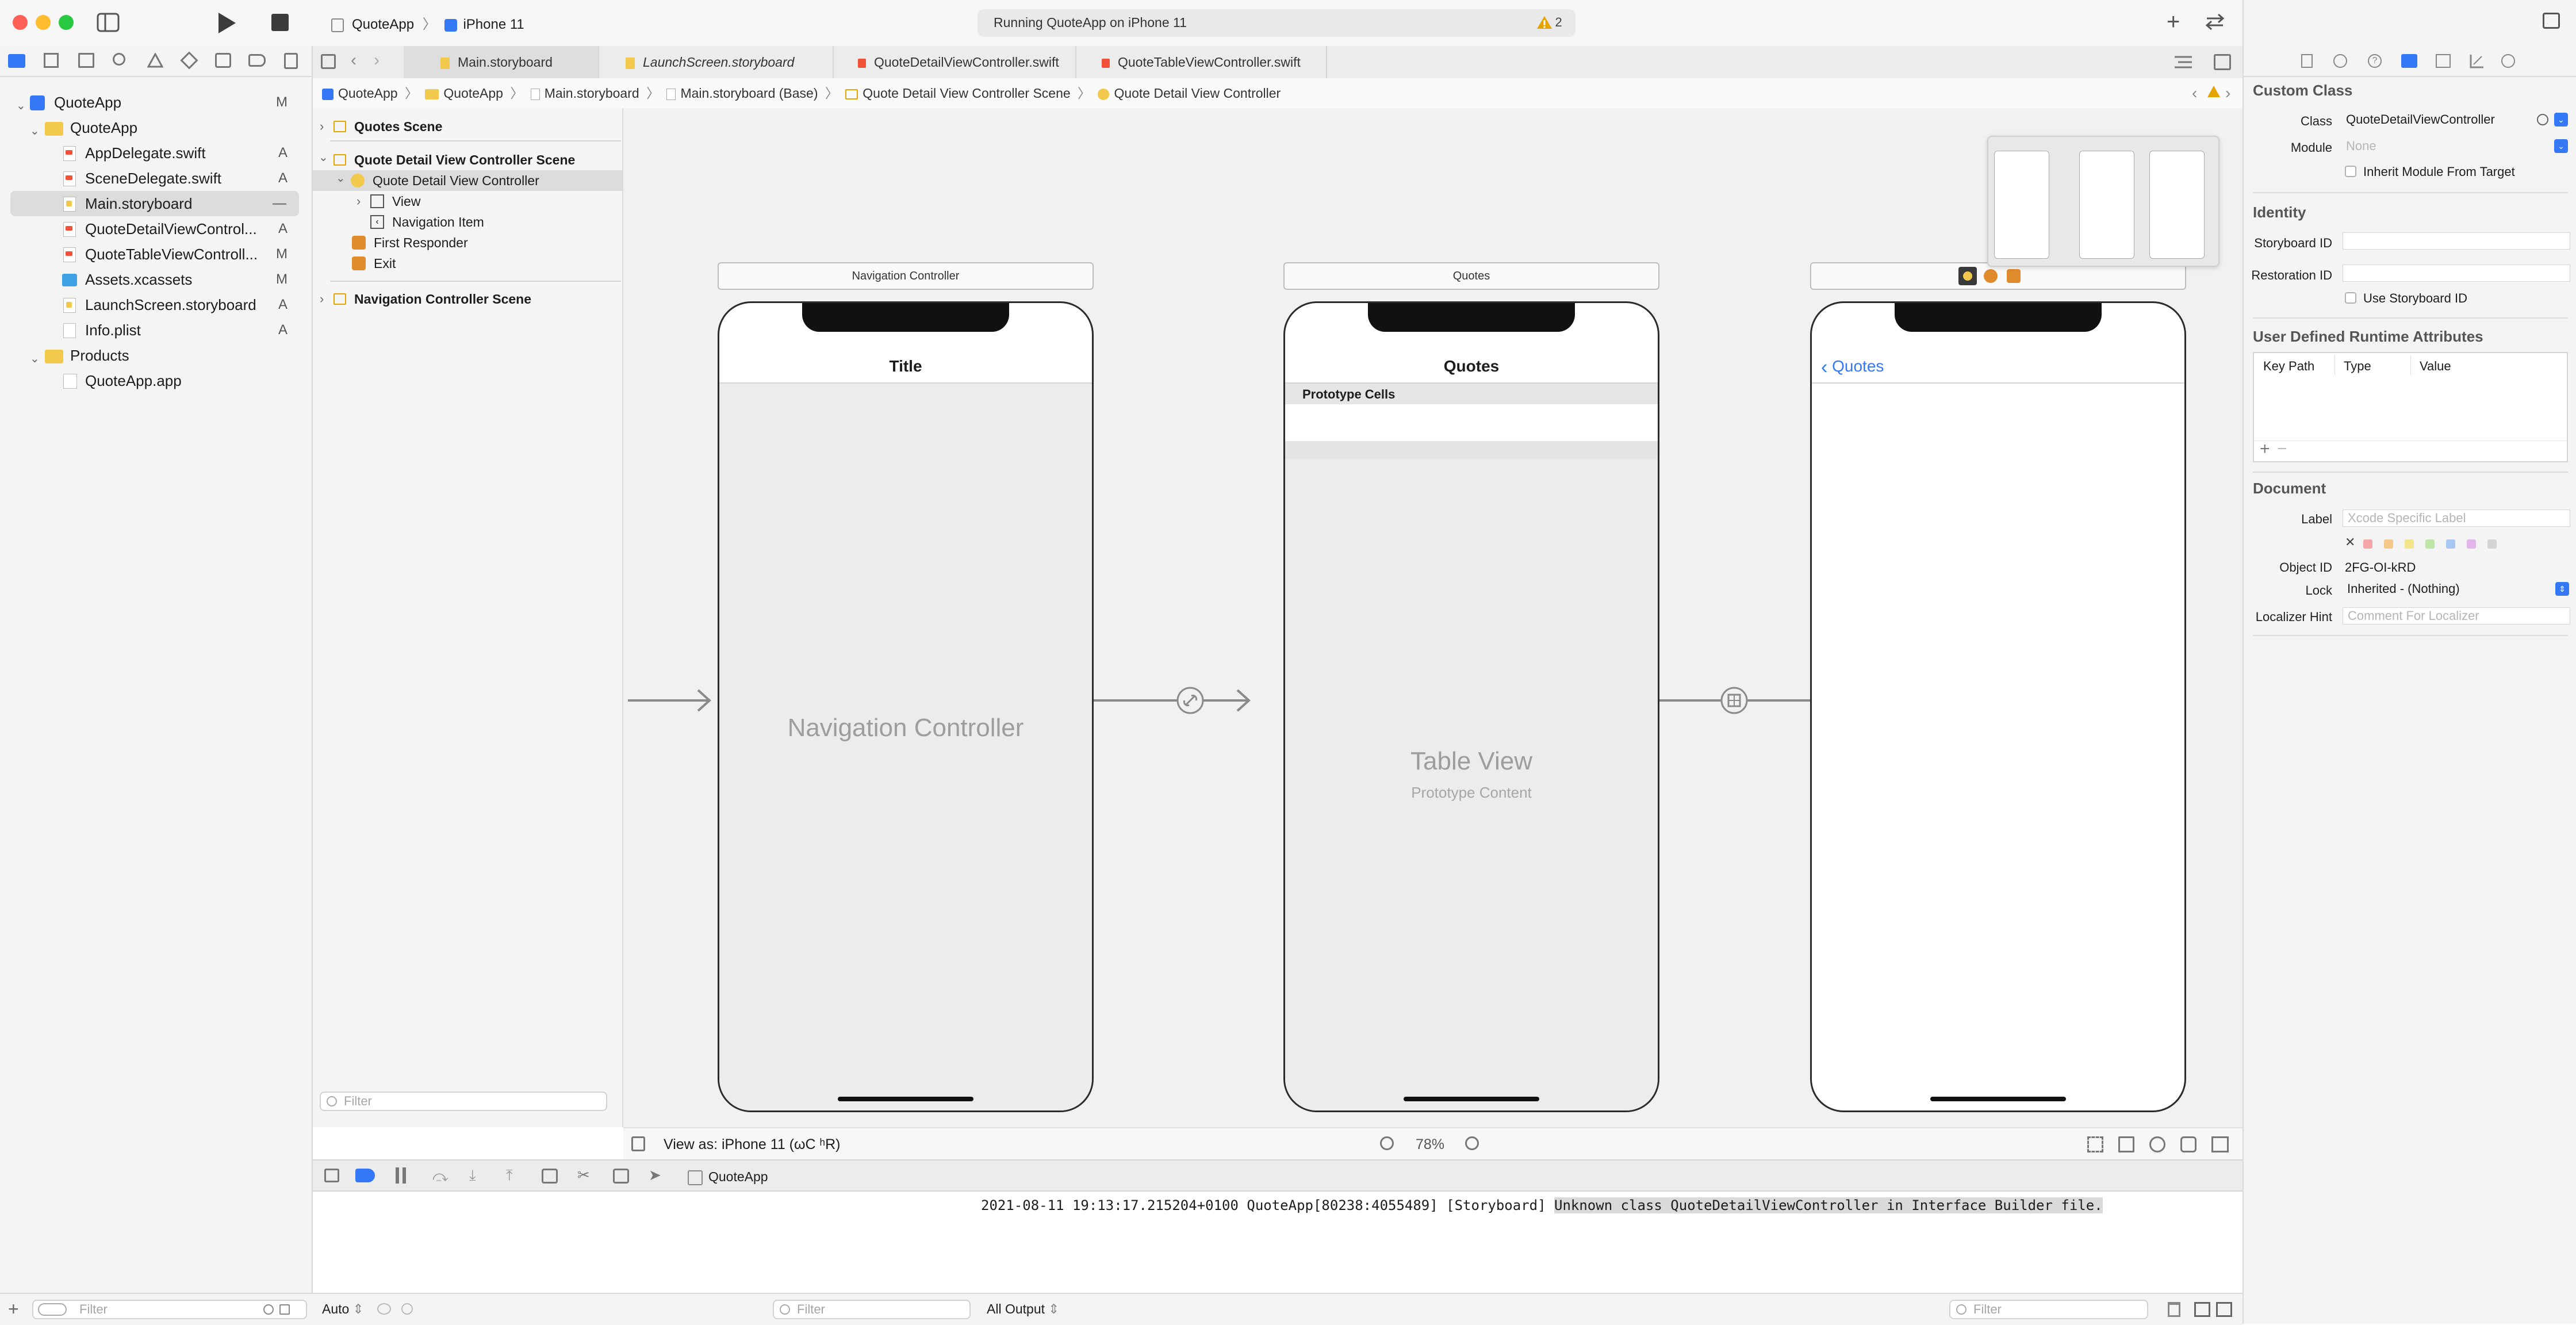  I want to click on class-field: QuoteDetailViewController ⌄, so click(2455, 120).